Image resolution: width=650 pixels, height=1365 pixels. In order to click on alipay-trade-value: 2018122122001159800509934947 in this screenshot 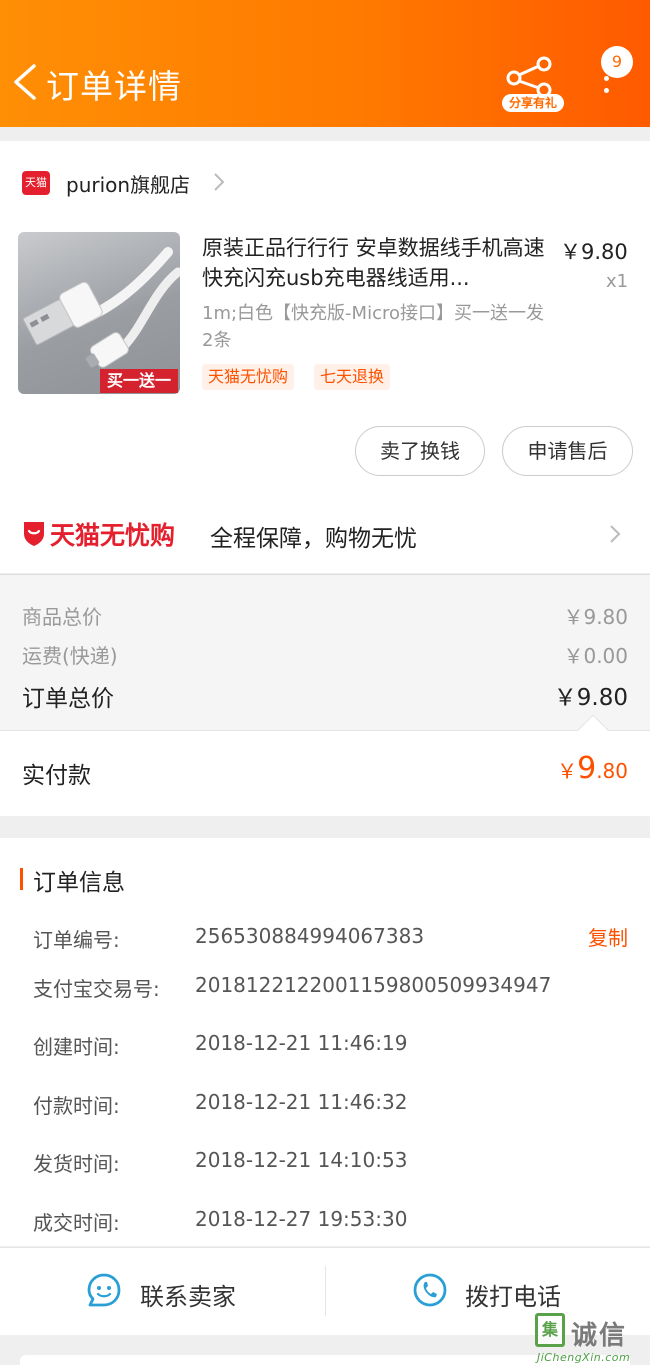, I will do `click(373, 985)`.